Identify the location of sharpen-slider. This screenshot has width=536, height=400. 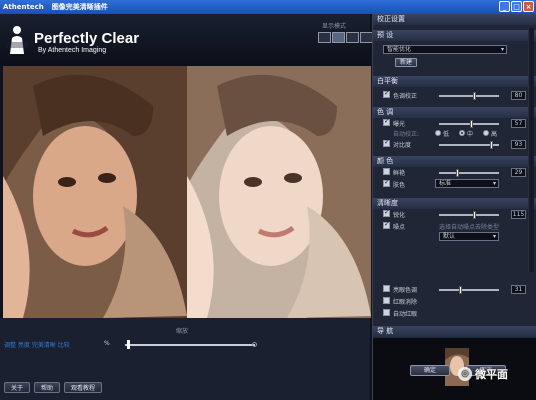
(469, 215).